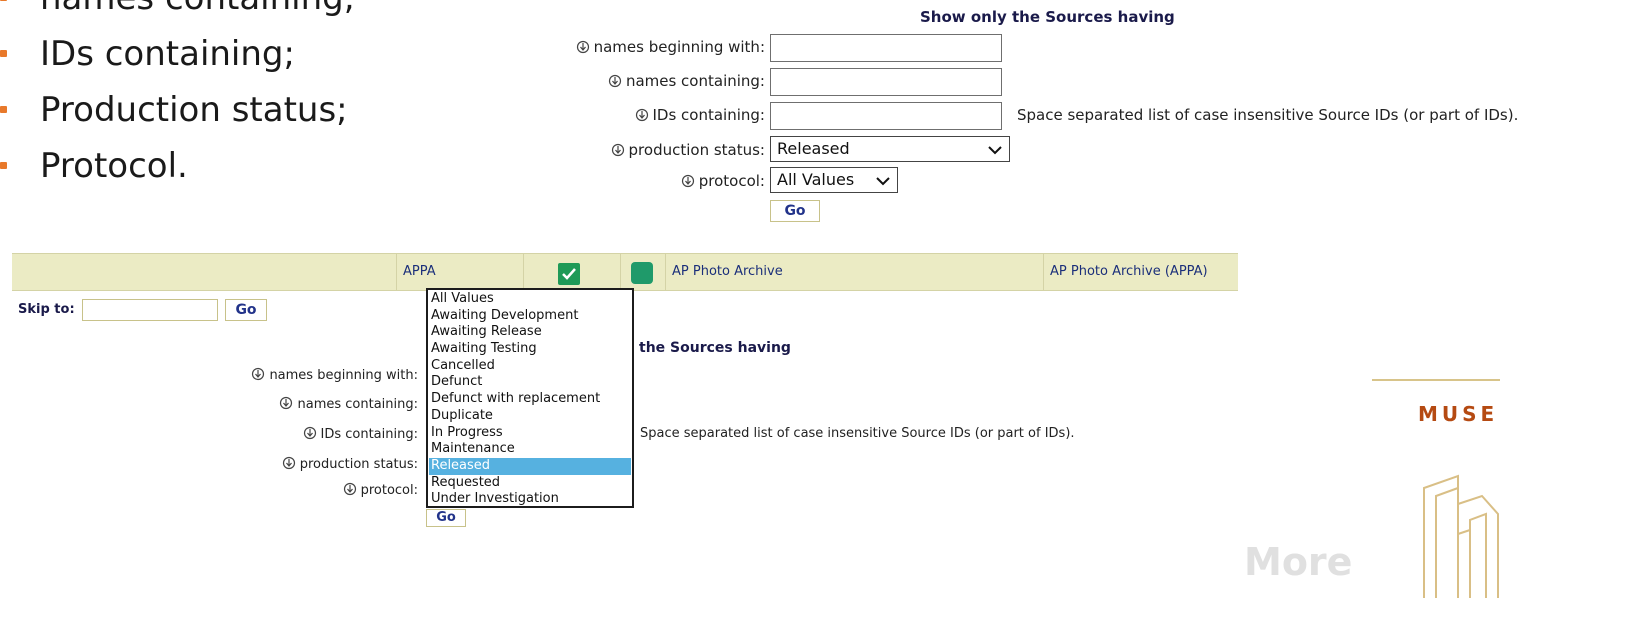 The height and width of the screenshot is (627, 1648). Describe the element at coordinates (530, 433) in the screenshot. I see `dropdown-option: In Progress` at that location.